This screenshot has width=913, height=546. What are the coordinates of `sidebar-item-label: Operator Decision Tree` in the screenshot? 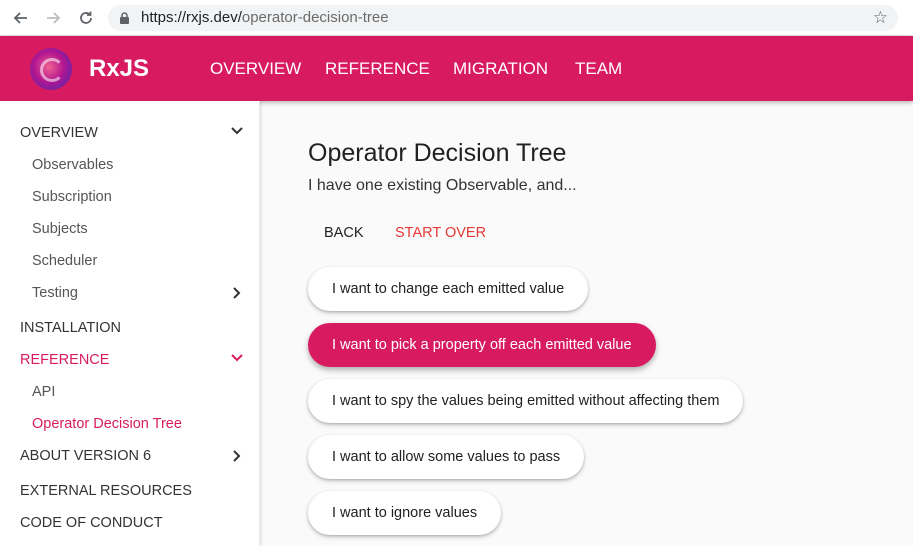 It's located at (107, 424).